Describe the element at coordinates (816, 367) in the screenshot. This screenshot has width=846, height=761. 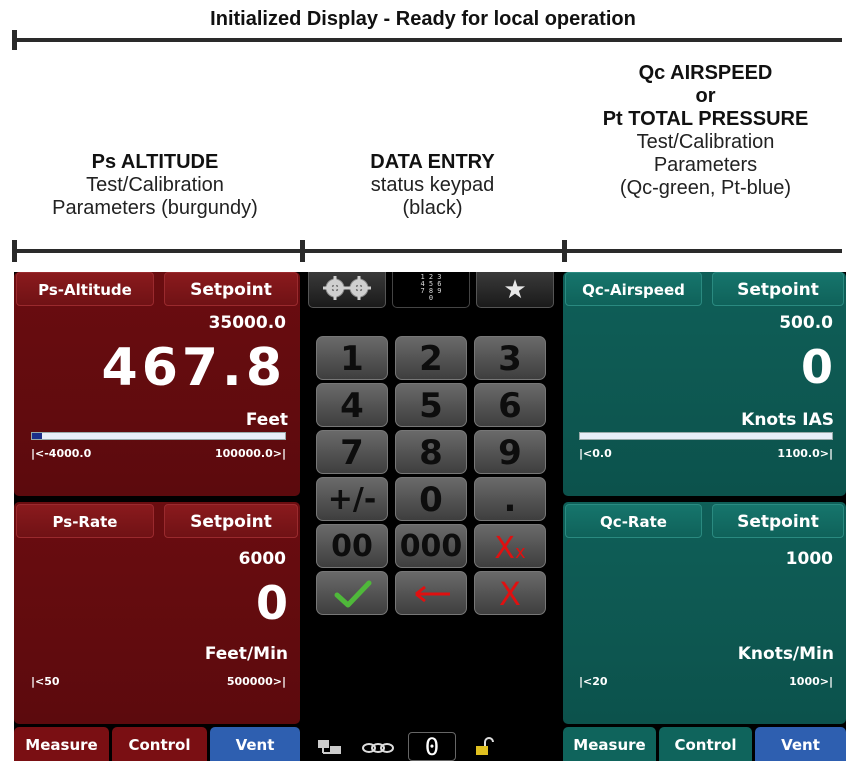
I see `qc-airspeed-reading: 0` at that location.